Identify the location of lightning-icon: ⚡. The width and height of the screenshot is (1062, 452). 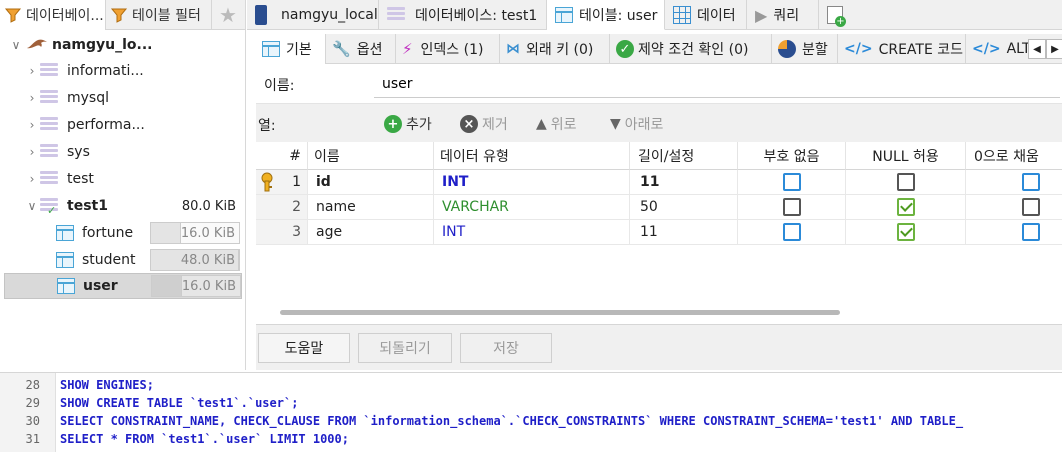
(407, 49).